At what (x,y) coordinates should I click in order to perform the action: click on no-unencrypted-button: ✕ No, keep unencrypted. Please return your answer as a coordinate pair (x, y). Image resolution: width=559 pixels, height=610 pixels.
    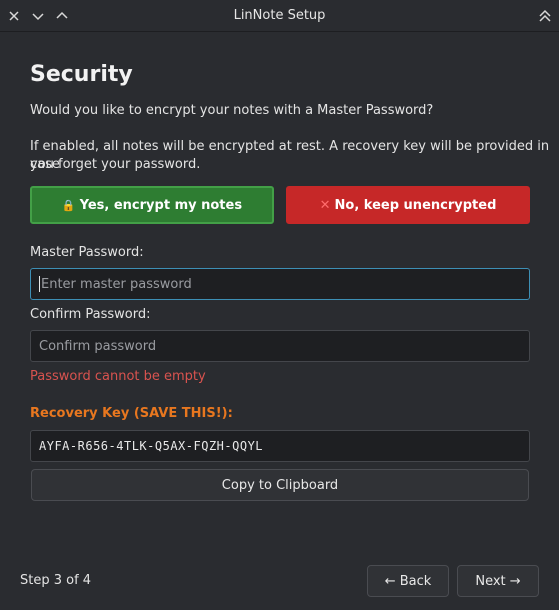
    Looking at the image, I should click on (408, 205).